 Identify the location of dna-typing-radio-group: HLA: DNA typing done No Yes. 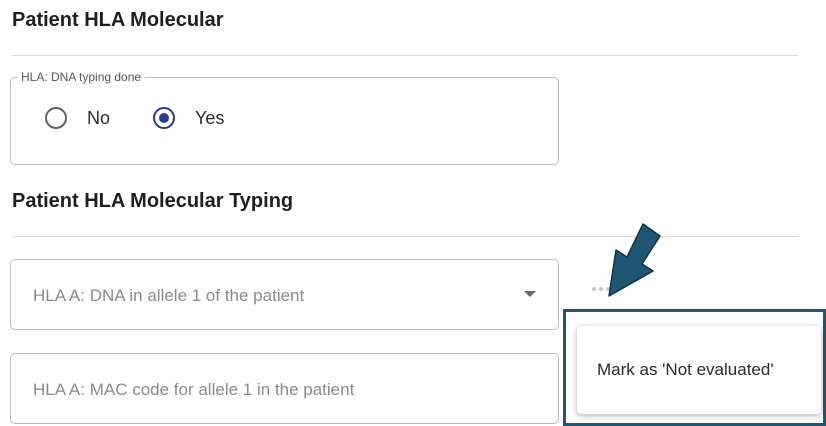
(284, 117).